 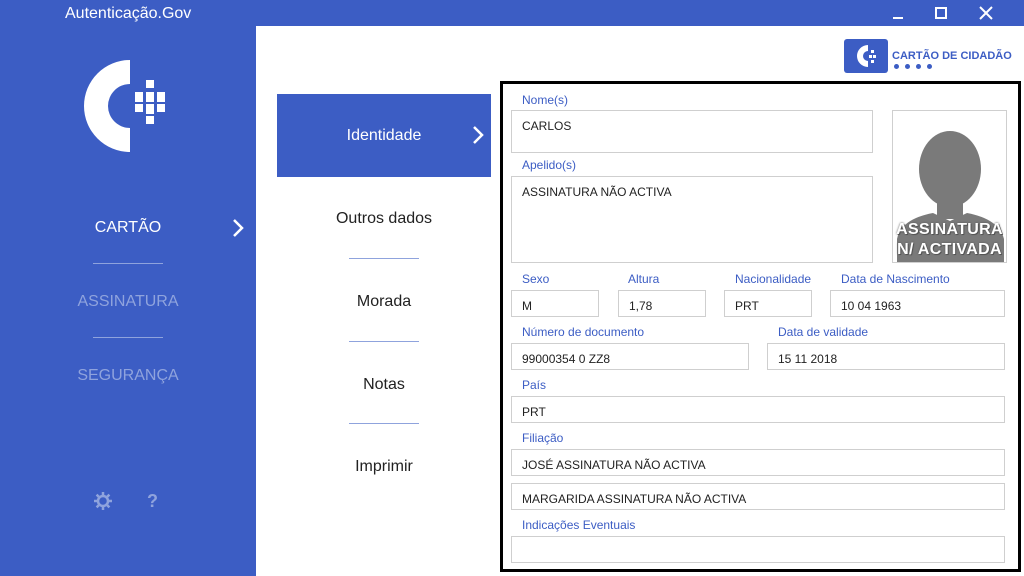 I want to click on tab-label: Identidade, so click(x=384, y=135).